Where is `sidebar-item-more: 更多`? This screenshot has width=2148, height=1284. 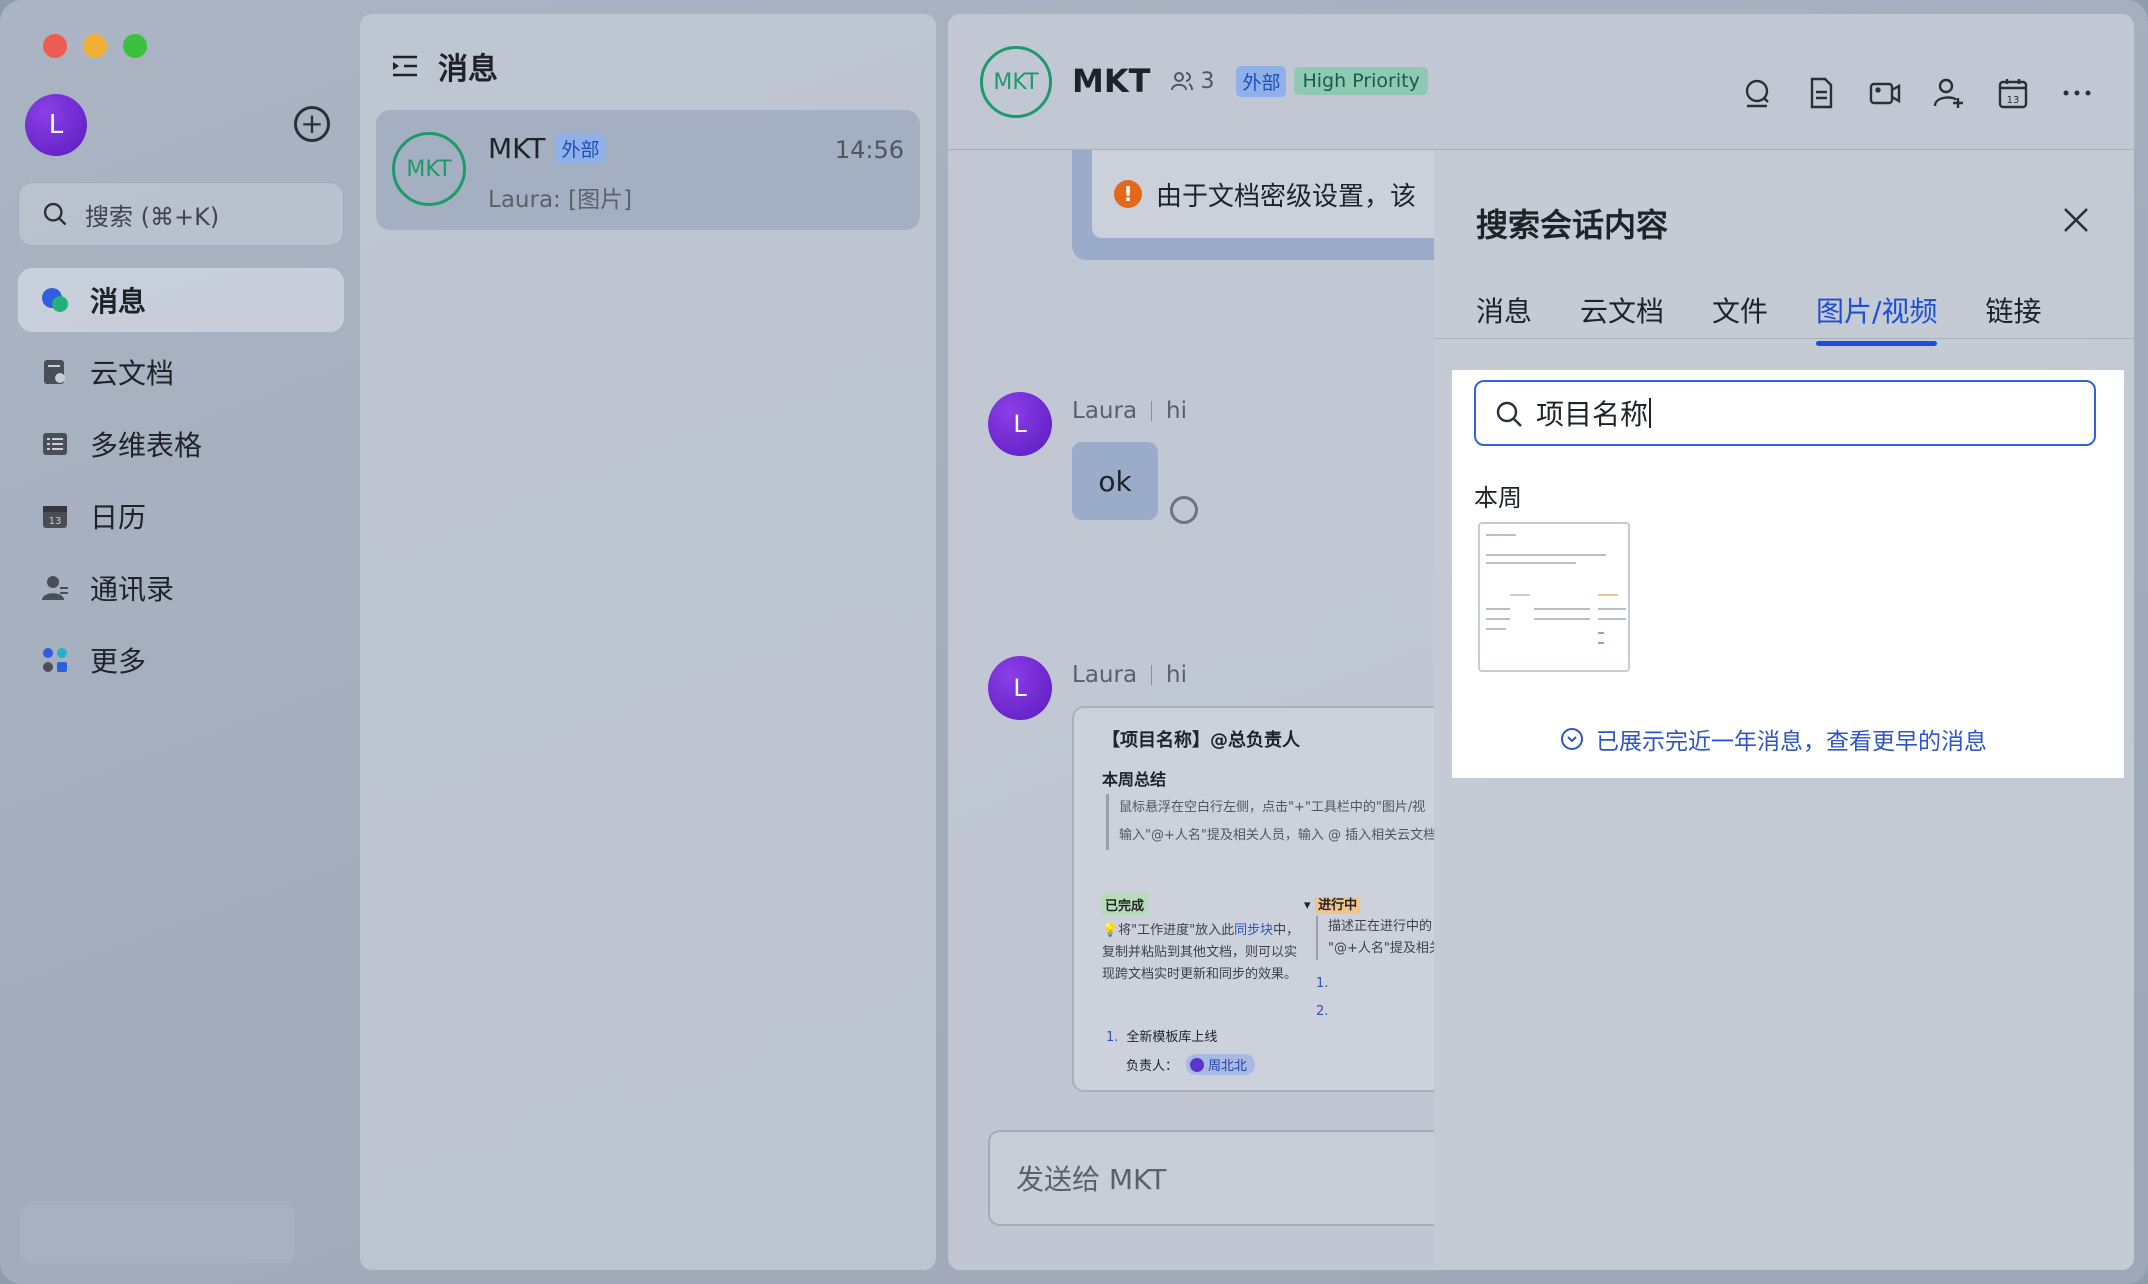
sidebar-item-more: 更多 is located at coordinates (181, 660).